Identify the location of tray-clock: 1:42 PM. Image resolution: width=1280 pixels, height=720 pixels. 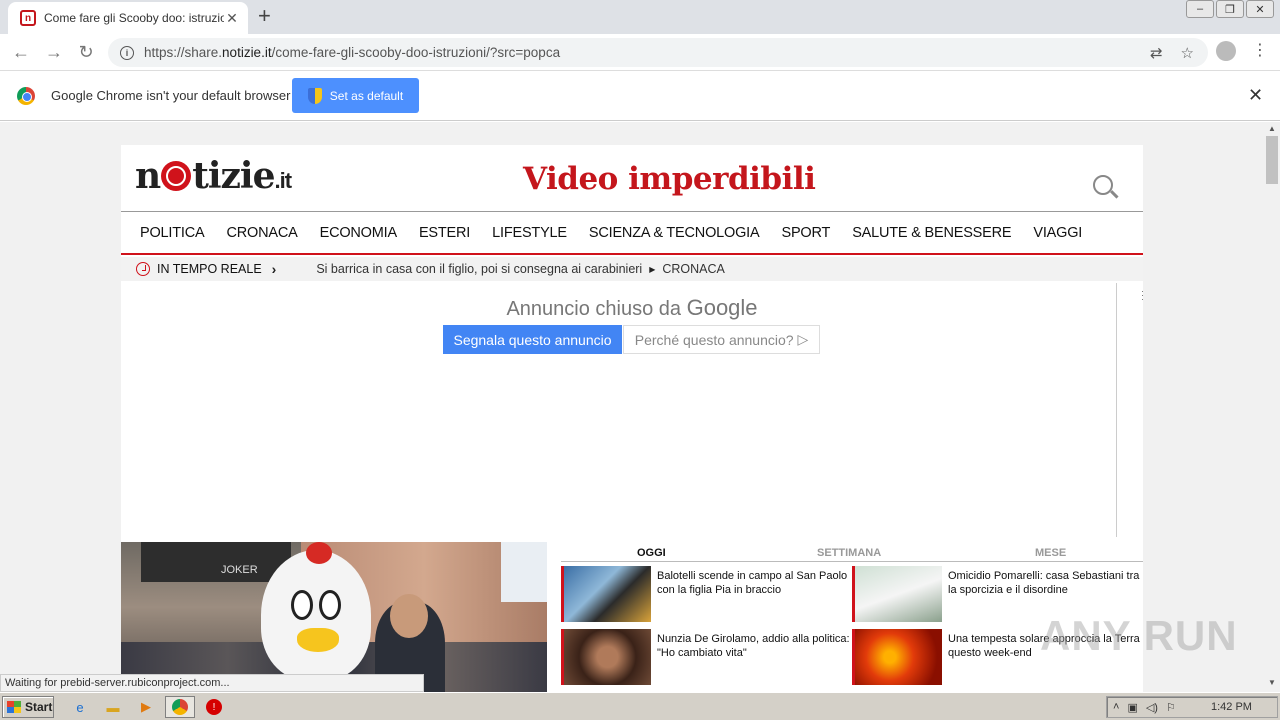
(1231, 707).